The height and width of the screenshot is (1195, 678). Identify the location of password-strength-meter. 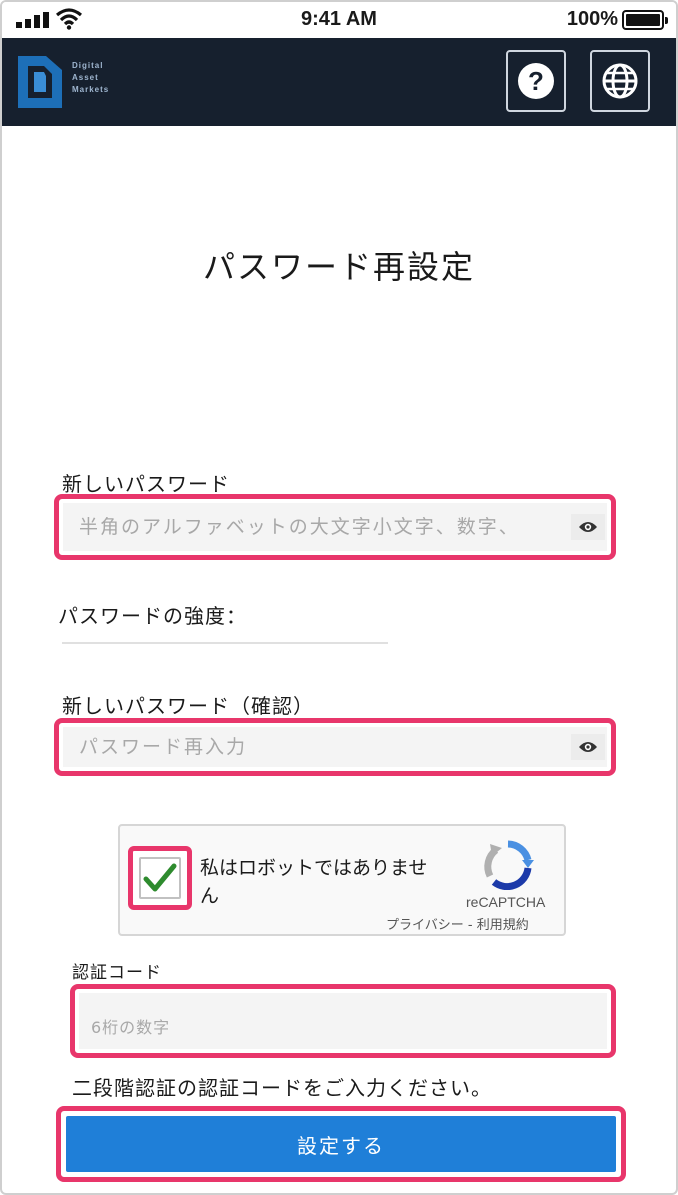
(225, 643).